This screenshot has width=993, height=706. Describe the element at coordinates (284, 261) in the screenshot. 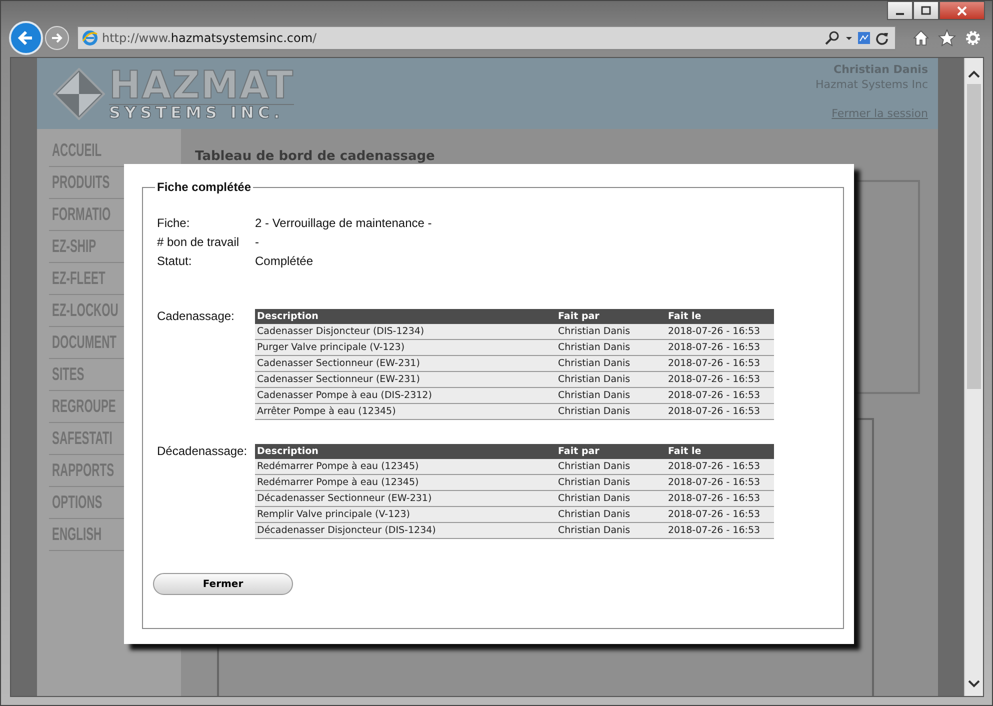

I see `field-value: Complétée` at that location.